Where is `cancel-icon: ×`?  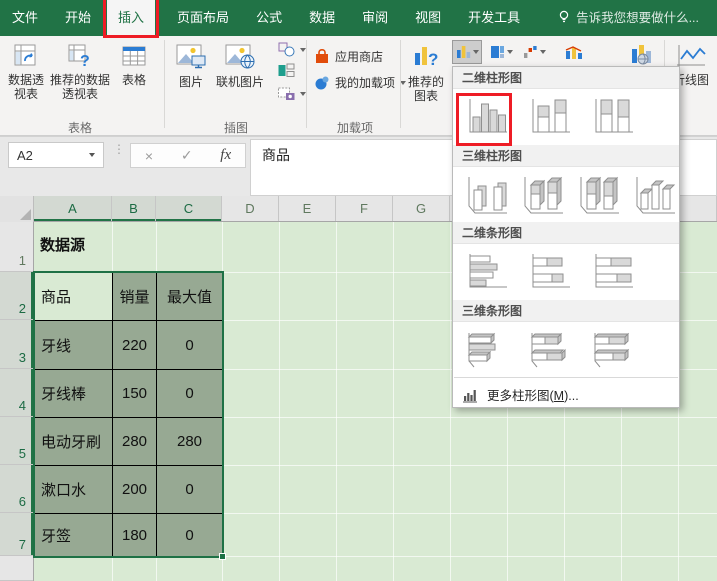 cancel-icon: × is located at coordinates (149, 156).